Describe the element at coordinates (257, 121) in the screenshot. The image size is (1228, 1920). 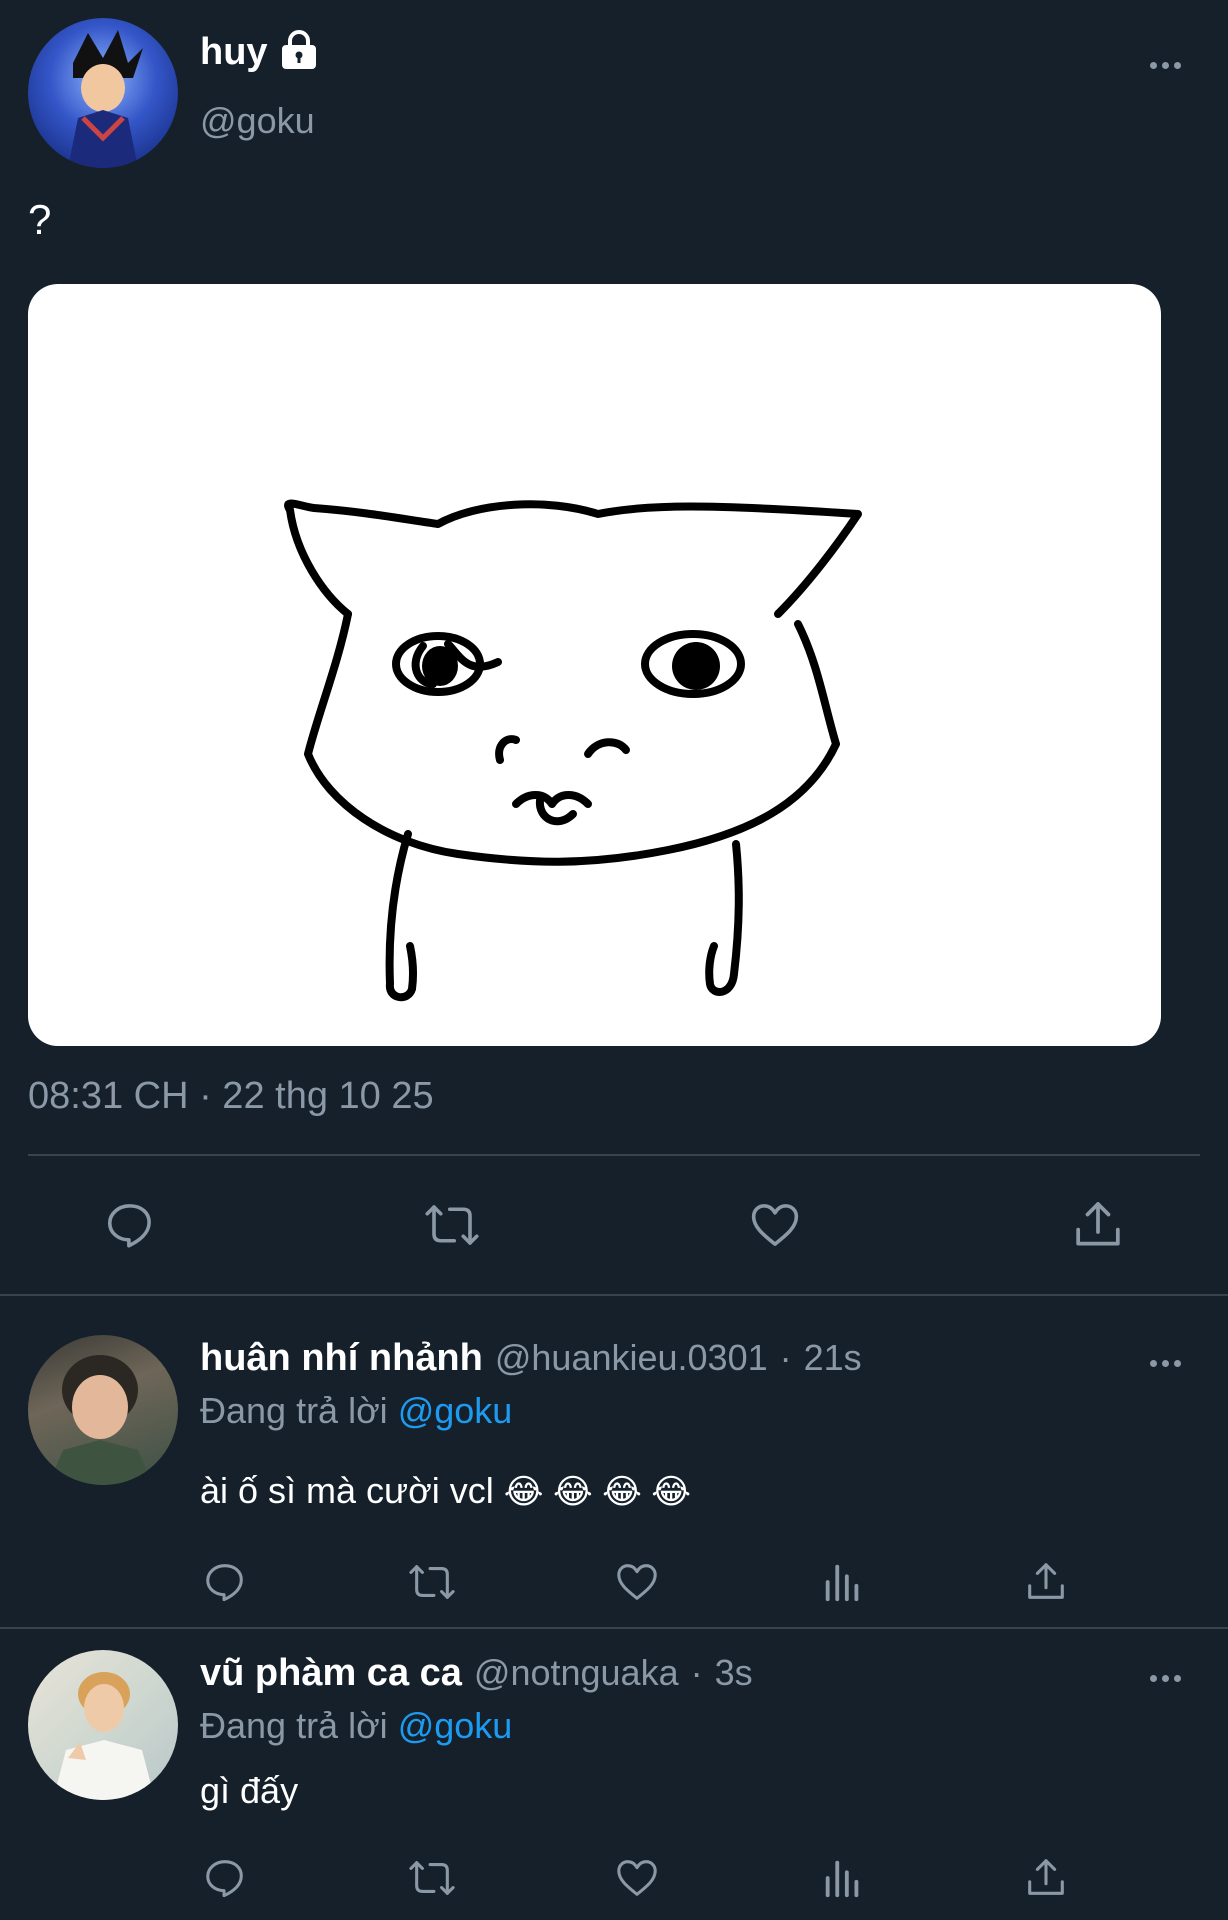
I see `main-handle: @goku` at that location.